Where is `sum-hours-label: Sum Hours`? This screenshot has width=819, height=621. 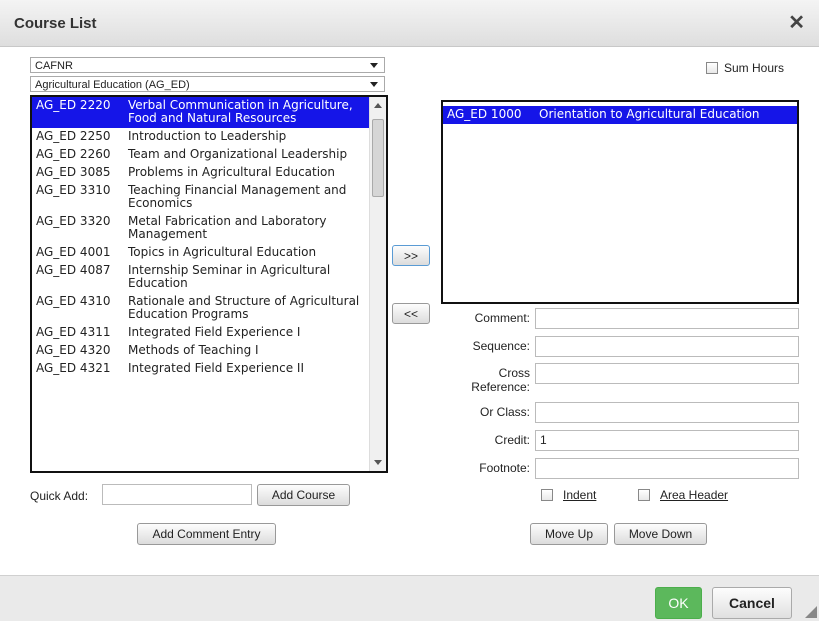 sum-hours-label: Sum Hours is located at coordinates (754, 68).